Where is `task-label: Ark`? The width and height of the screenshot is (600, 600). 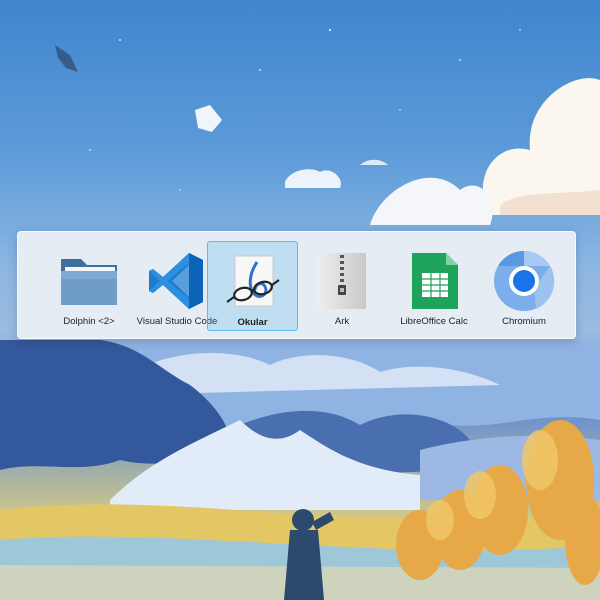 task-label: Ark is located at coordinates (342, 321).